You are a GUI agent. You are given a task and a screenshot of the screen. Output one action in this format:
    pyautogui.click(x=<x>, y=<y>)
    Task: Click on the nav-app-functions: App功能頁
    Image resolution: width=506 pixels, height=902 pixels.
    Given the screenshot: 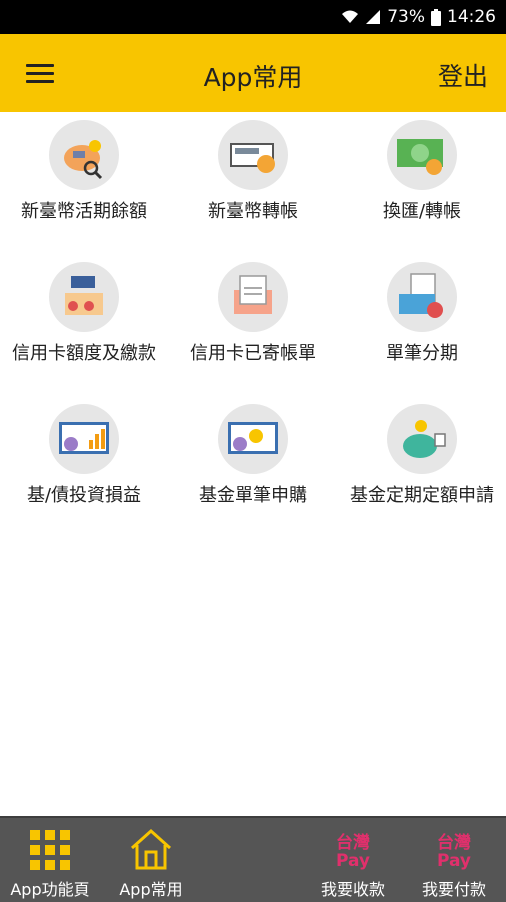 What is the action you would take?
    pyautogui.click(x=50, y=860)
    